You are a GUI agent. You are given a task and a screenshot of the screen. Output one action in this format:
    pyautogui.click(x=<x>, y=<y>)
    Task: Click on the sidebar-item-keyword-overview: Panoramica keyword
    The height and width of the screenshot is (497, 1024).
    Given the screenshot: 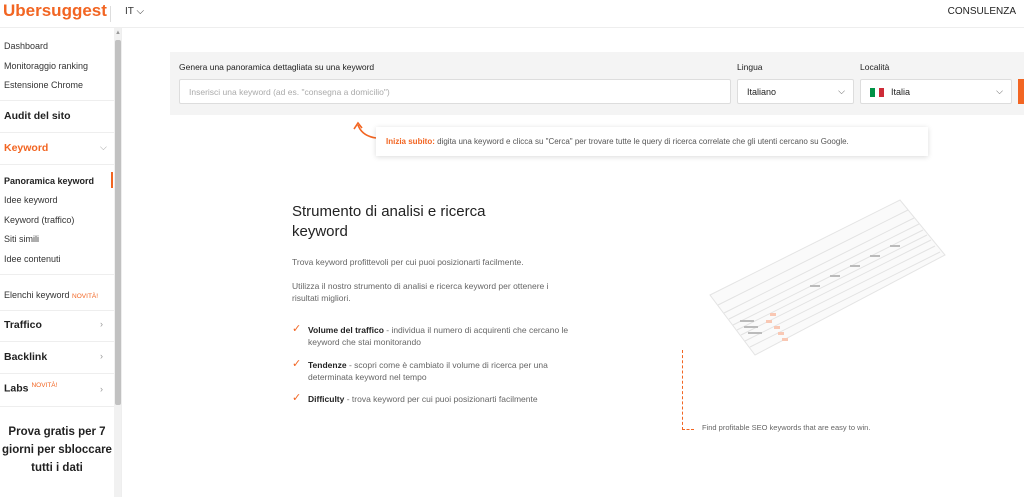 What is the action you would take?
    pyautogui.click(x=49, y=181)
    